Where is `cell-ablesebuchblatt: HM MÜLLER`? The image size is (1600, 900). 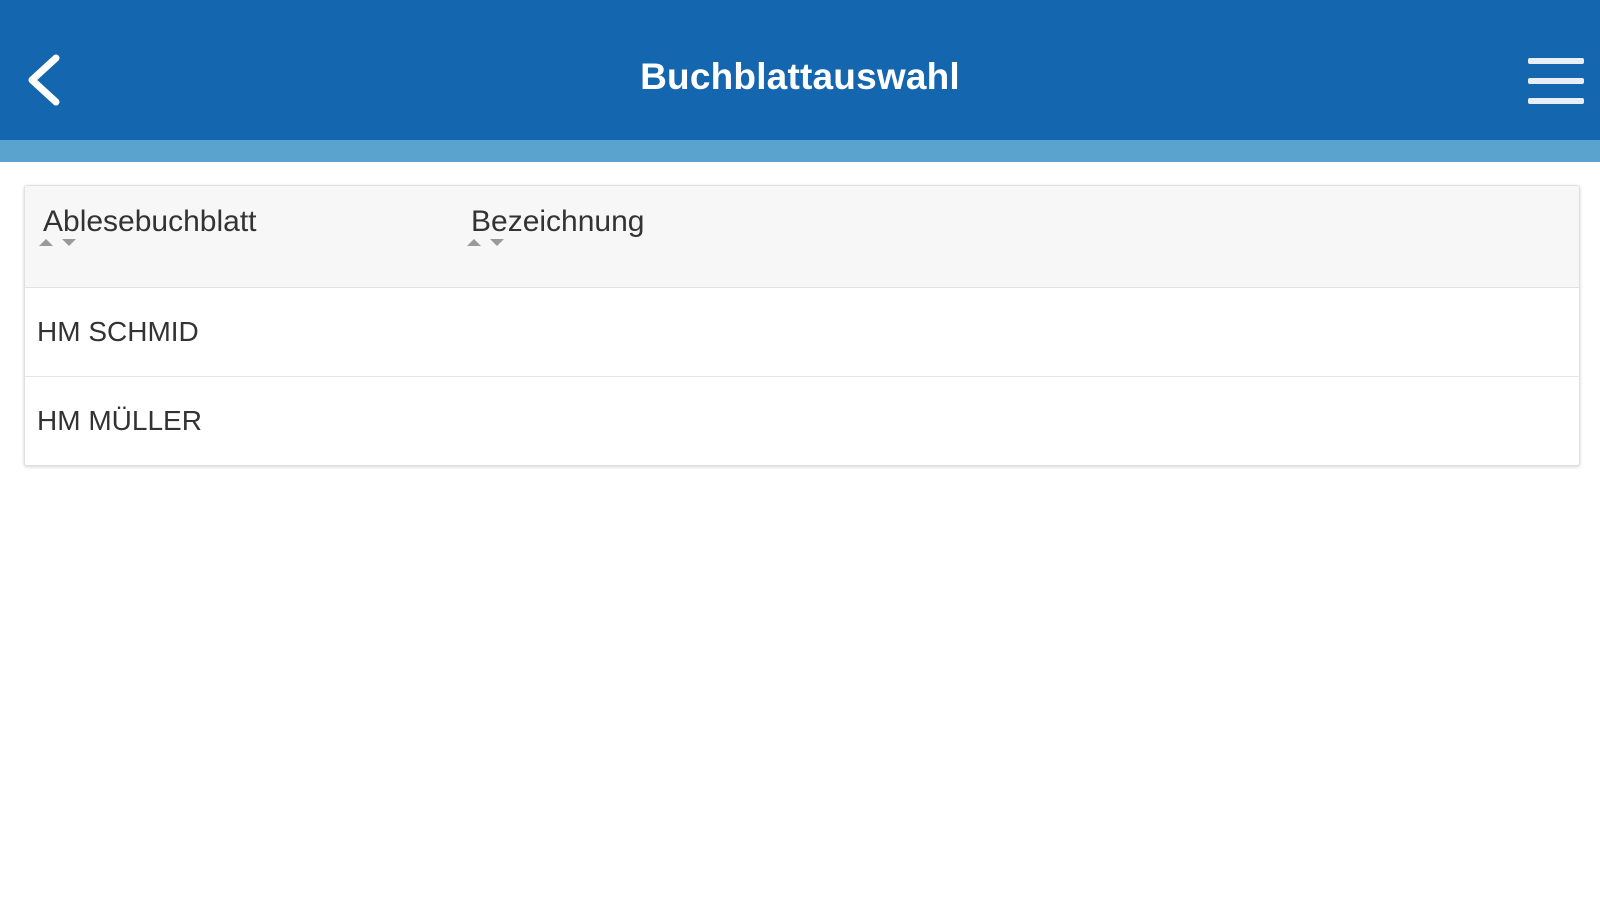 cell-ablesebuchblatt: HM MÜLLER is located at coordinates (119, 420).